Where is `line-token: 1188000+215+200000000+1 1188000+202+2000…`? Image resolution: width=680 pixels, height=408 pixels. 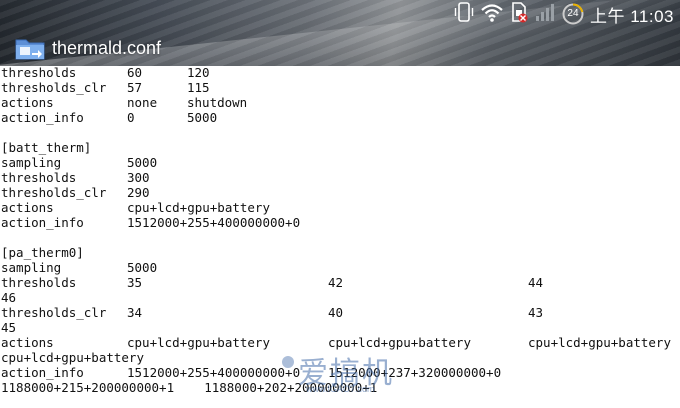 line-token: 1188000+215+200000000+1 1188000+202+2000… is located at coordinates (189, 387).